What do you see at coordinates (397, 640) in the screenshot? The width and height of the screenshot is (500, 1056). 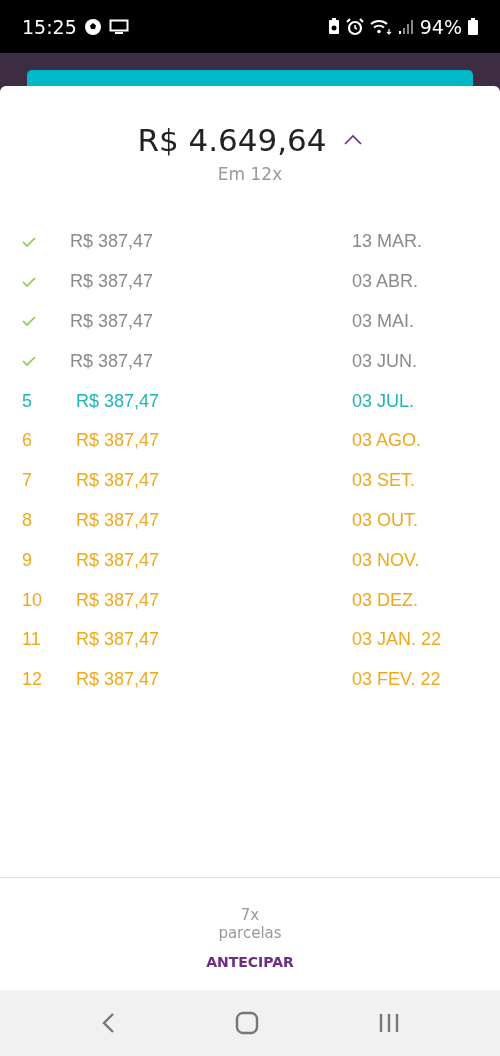 I see `due-date: 03 JAN. 22` at bounding box center [397, 640].